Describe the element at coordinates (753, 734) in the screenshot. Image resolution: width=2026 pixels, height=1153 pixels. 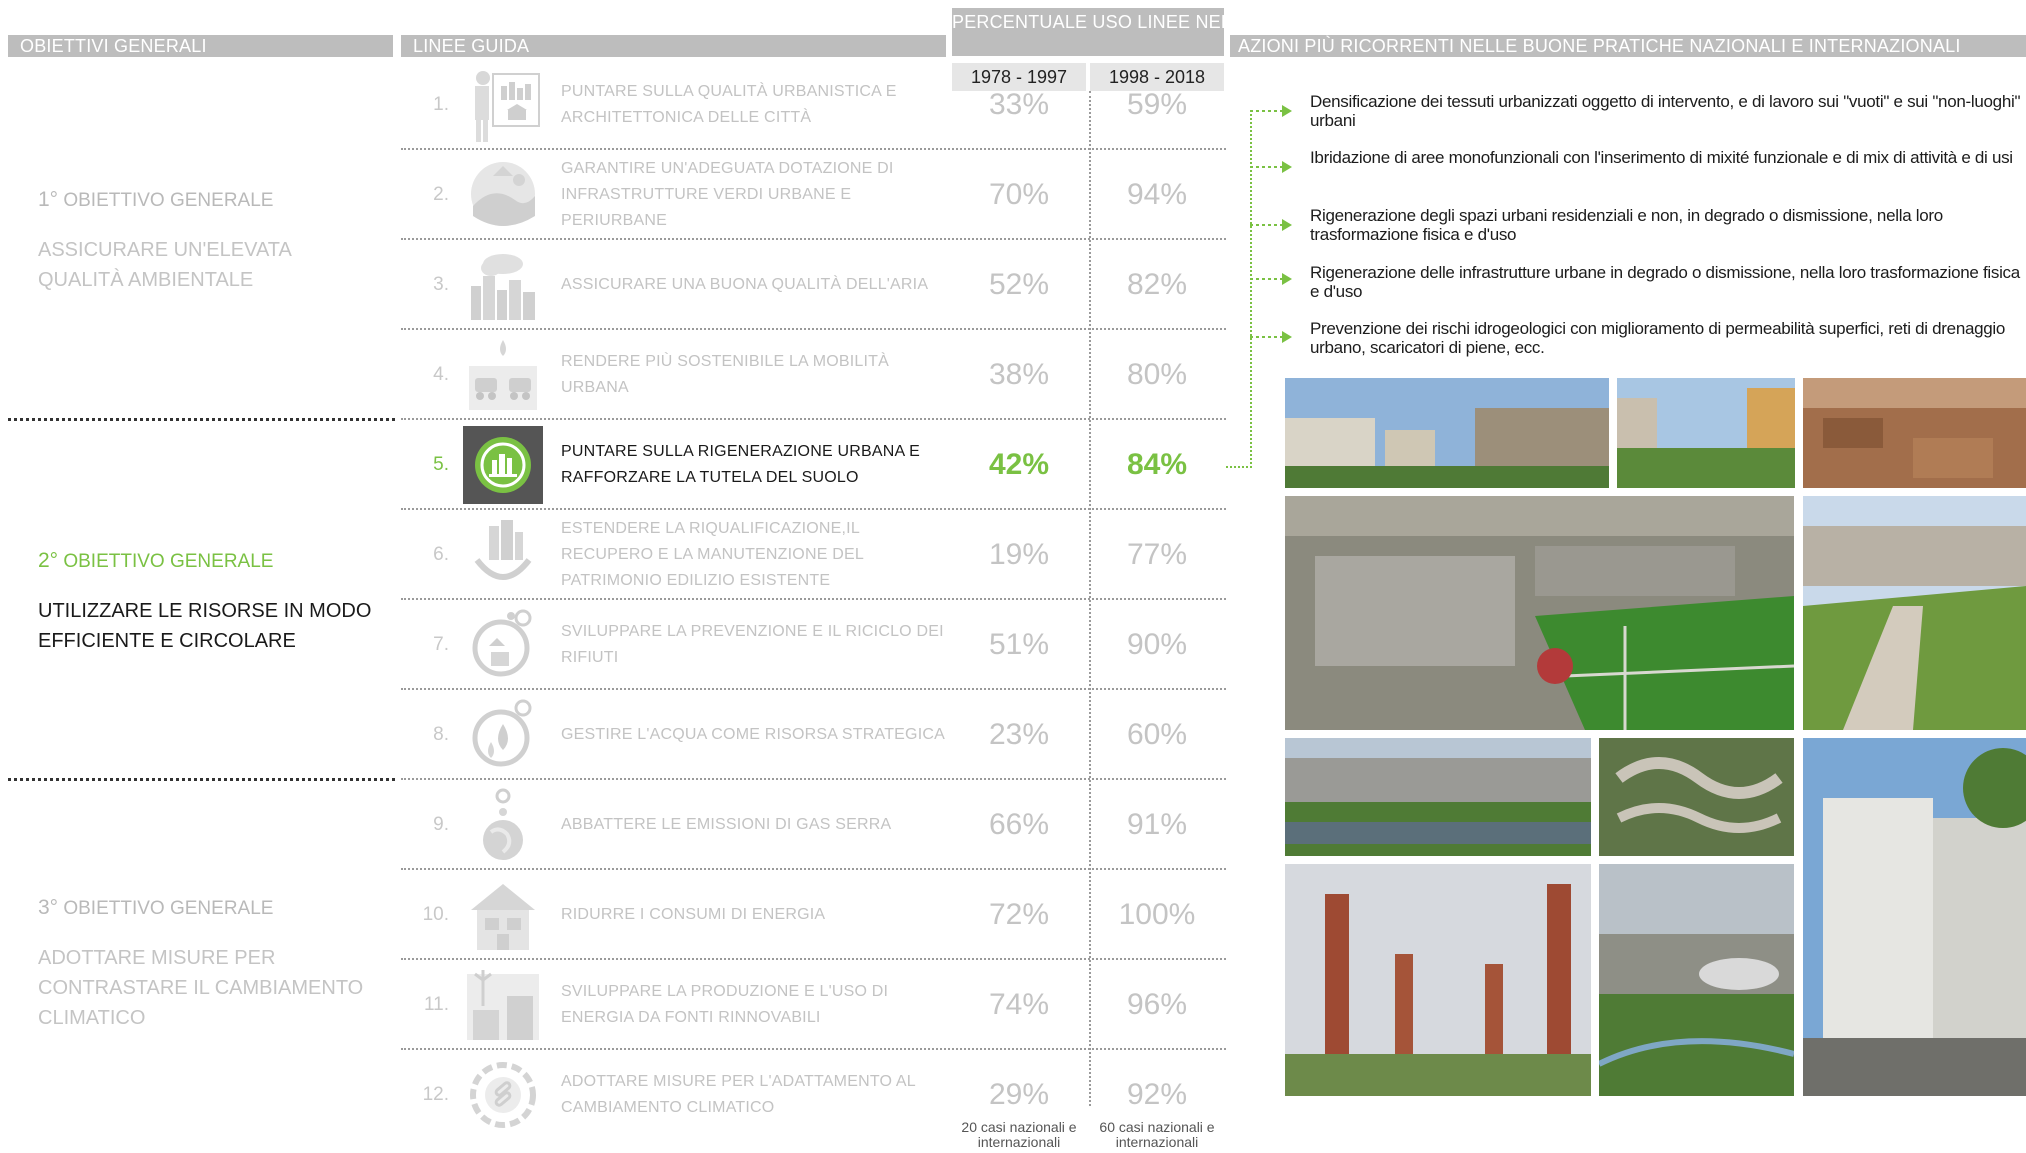
I see `guideline-label: GESTIRE L'ACQUA COME RISORSA STRATEGICA` at that location.